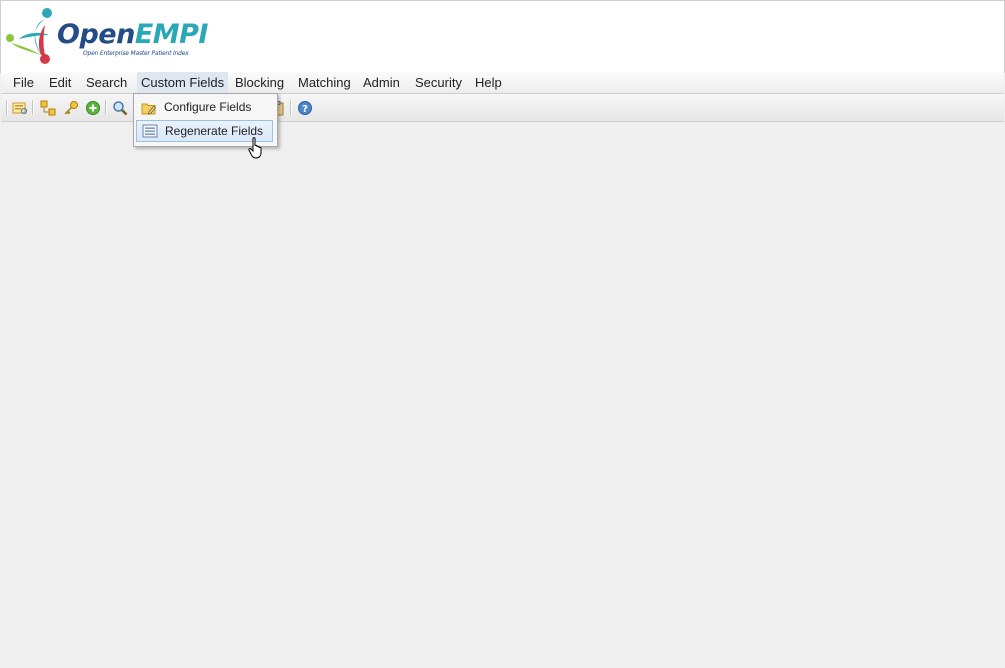  What do you see at coordinates (106, 82) in the screenshot?
I see `menu-search: Search` at bounding box center [106, 82].